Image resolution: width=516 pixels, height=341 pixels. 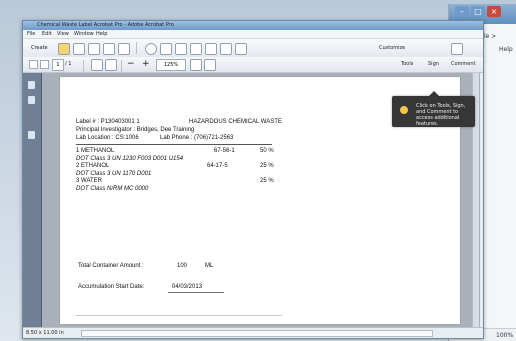 I want to click on share-icon, so click(x=196, y=49).